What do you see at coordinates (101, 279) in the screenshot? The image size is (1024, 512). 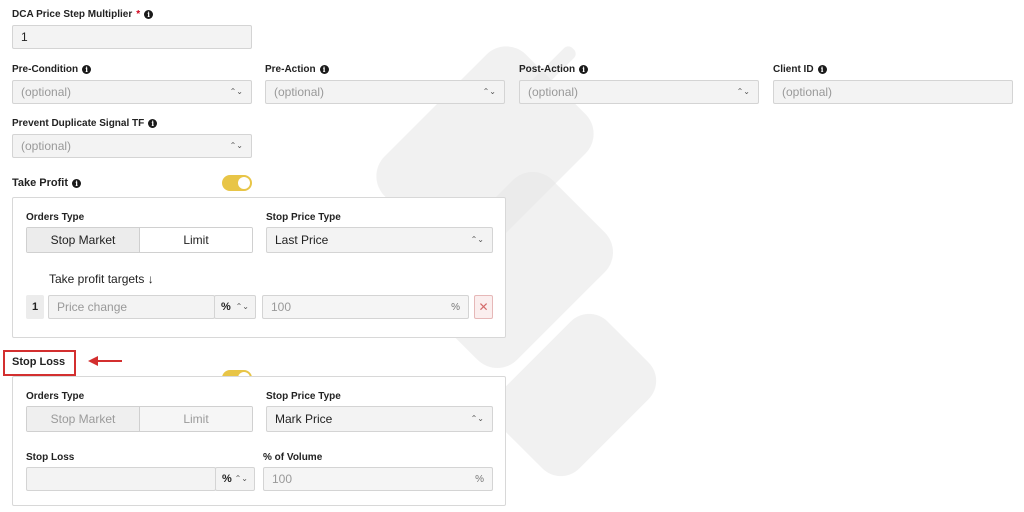 I see `tp-targets-label: Take profit targets ↓` at bounding box center [101, 279].